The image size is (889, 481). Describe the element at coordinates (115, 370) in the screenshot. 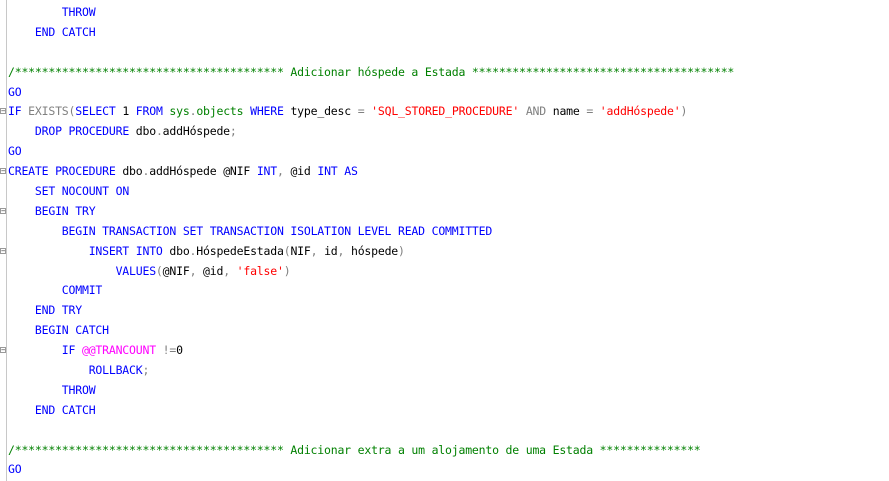

I see `code-token: ROLLBACK` at that location.